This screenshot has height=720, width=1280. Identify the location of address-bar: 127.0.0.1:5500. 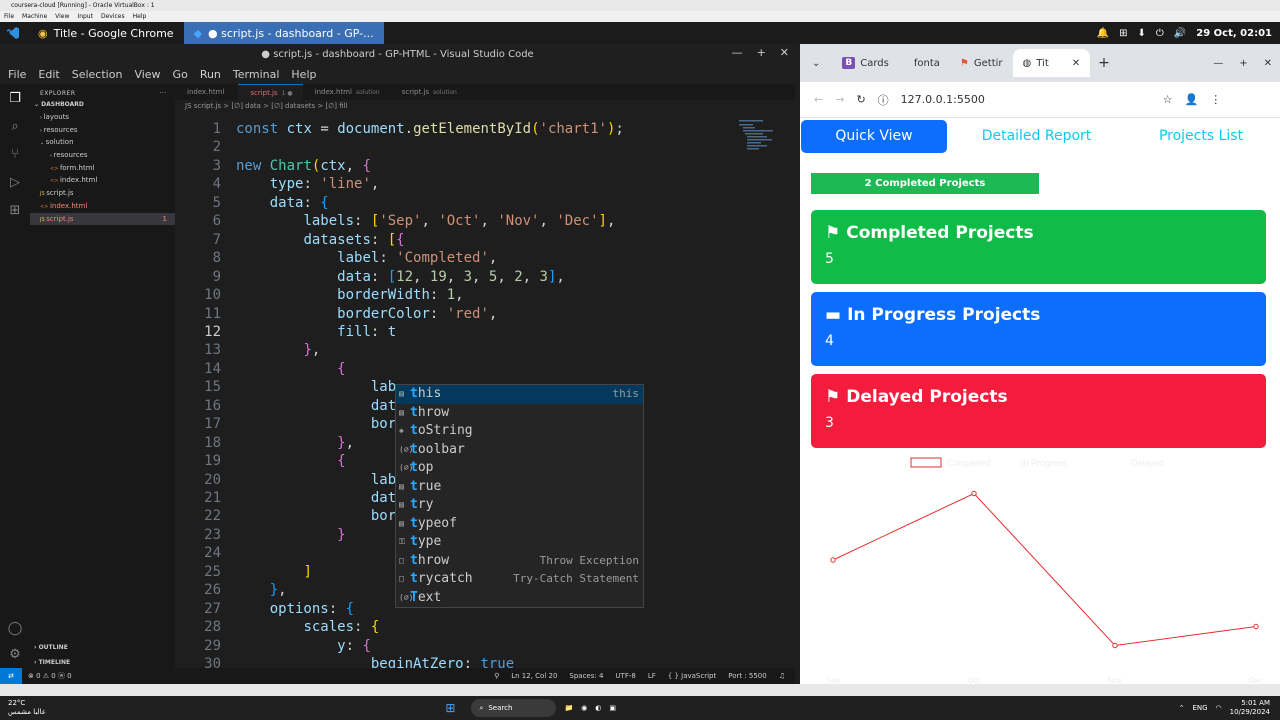
(1026, 99).